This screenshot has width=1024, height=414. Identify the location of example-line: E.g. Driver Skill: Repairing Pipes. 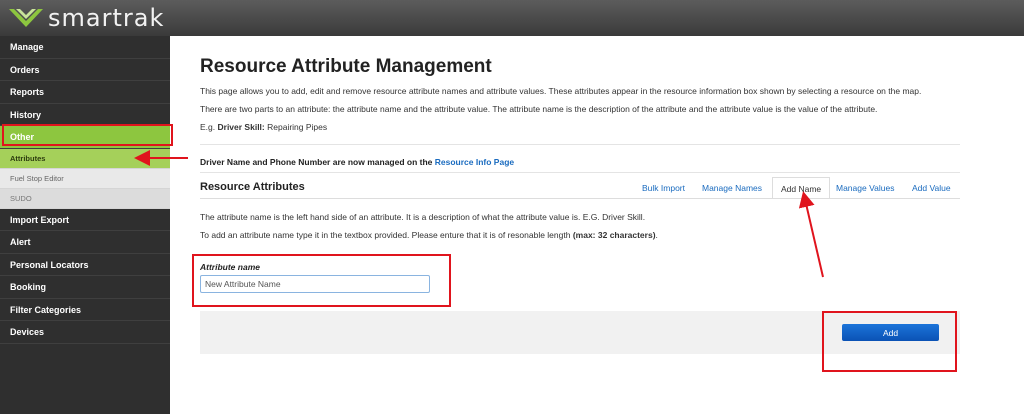
(263, 127).